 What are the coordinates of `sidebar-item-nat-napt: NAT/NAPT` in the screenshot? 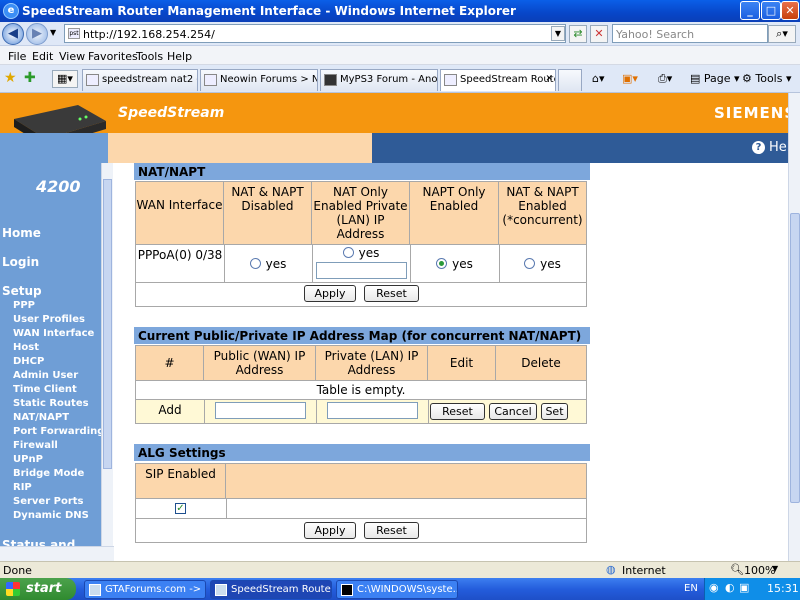 It's located at (41, 417).